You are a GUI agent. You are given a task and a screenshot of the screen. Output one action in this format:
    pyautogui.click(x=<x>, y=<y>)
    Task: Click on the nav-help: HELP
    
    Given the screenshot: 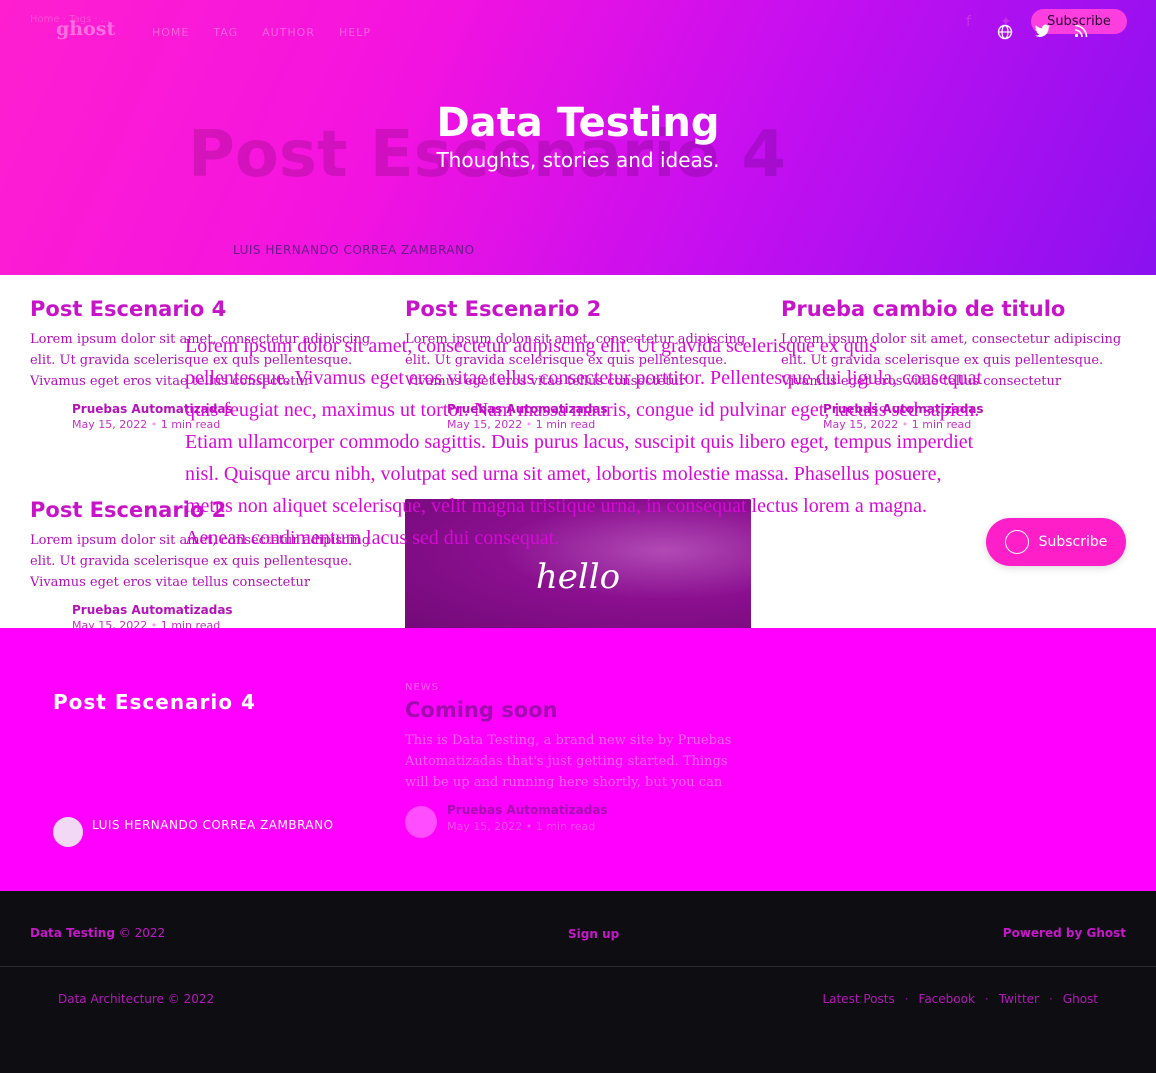 What is the action you would take?
    pyautogui.click(x=355, y=32)
    